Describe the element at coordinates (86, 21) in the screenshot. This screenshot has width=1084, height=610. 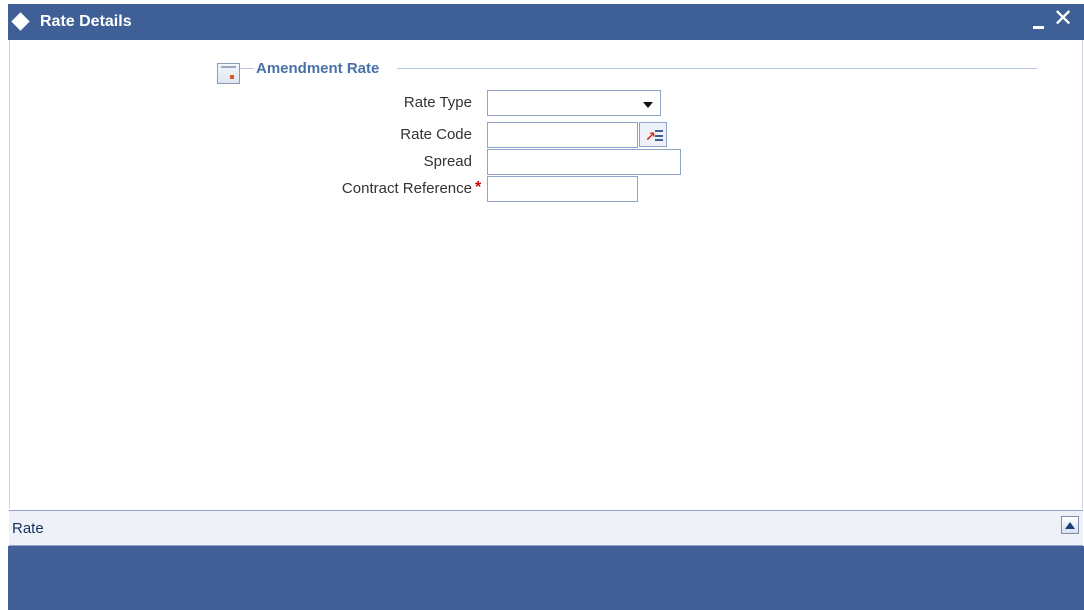
I see `window-title: Rate Details` at that location.